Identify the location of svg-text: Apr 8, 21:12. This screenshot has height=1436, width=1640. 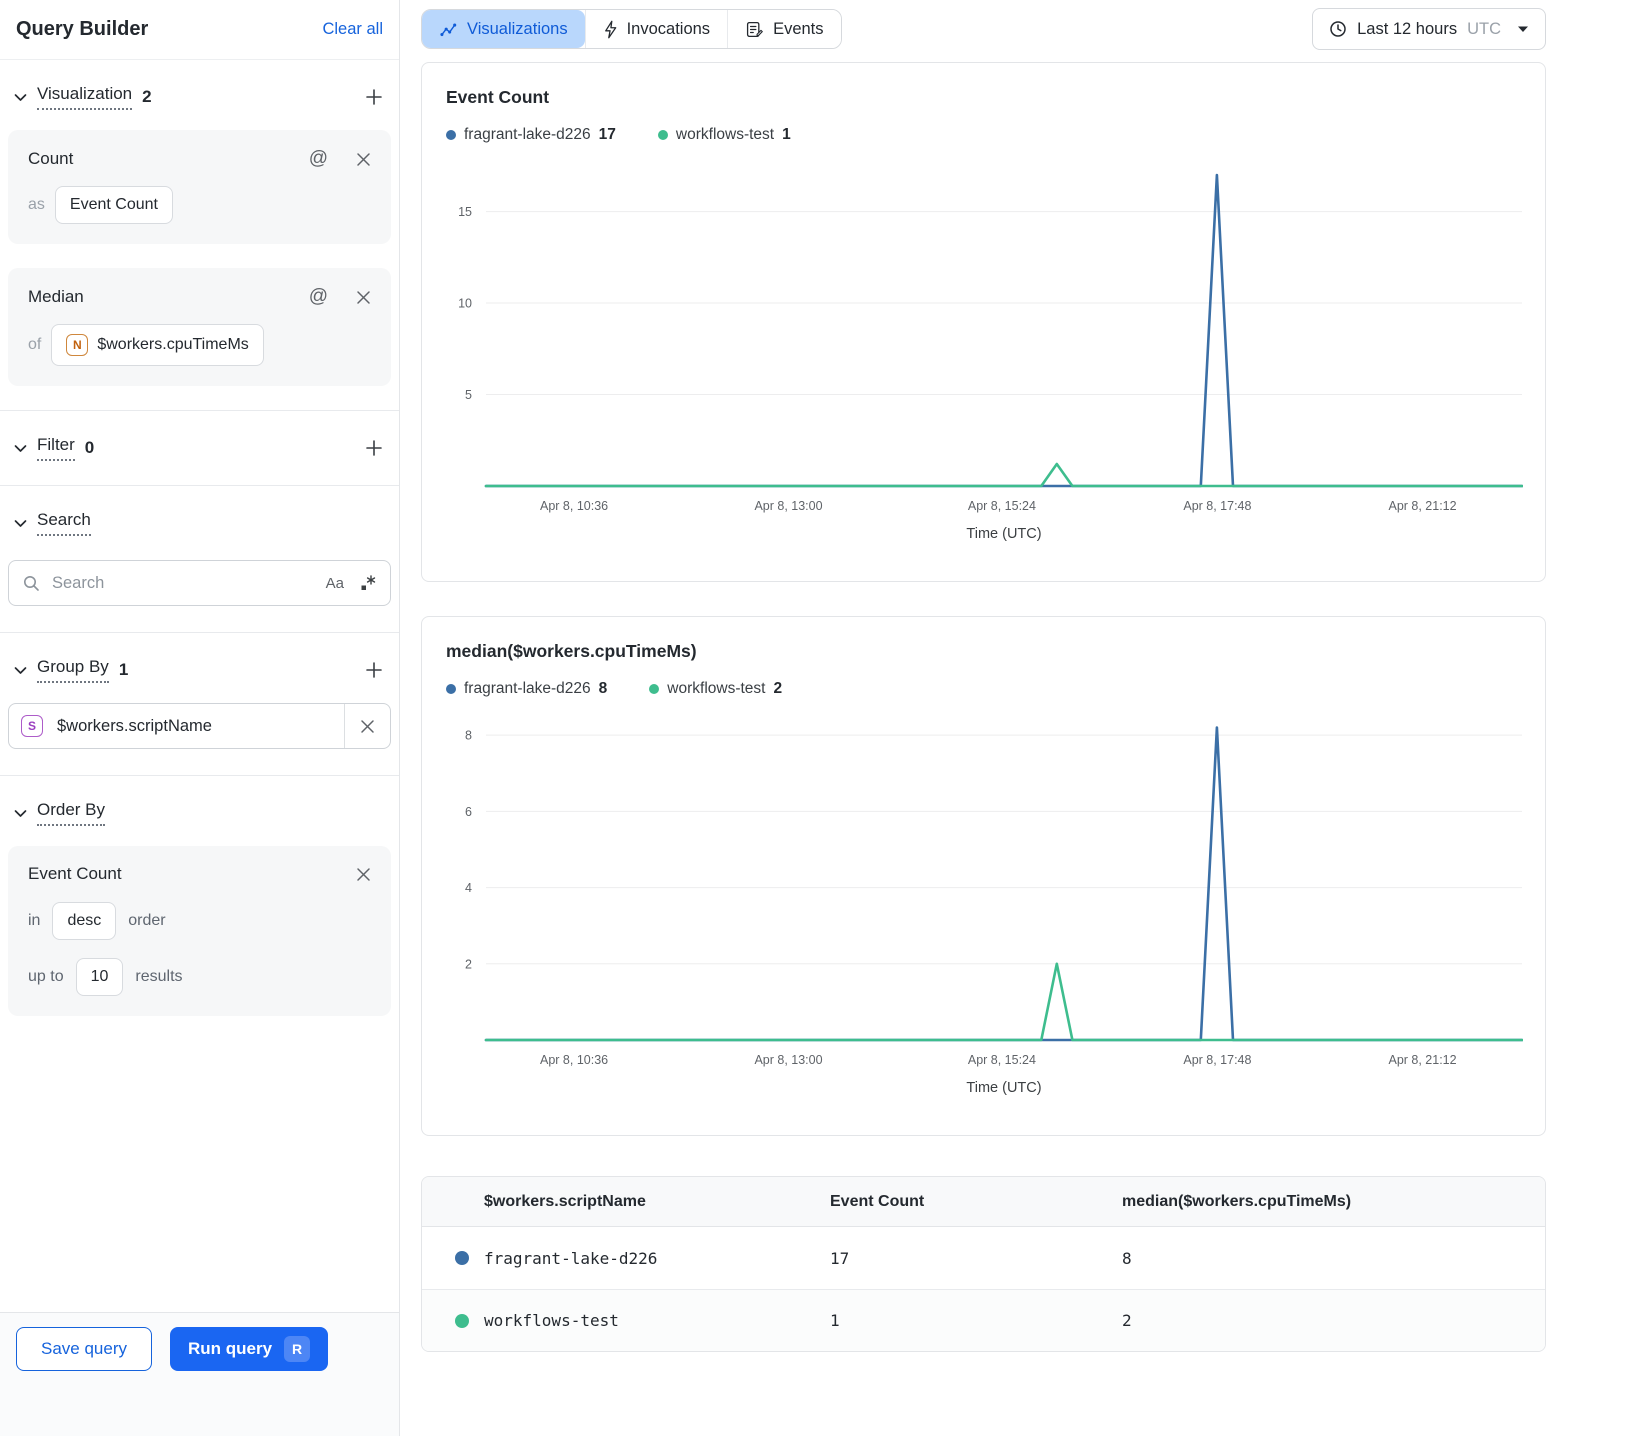
(1422, 506).